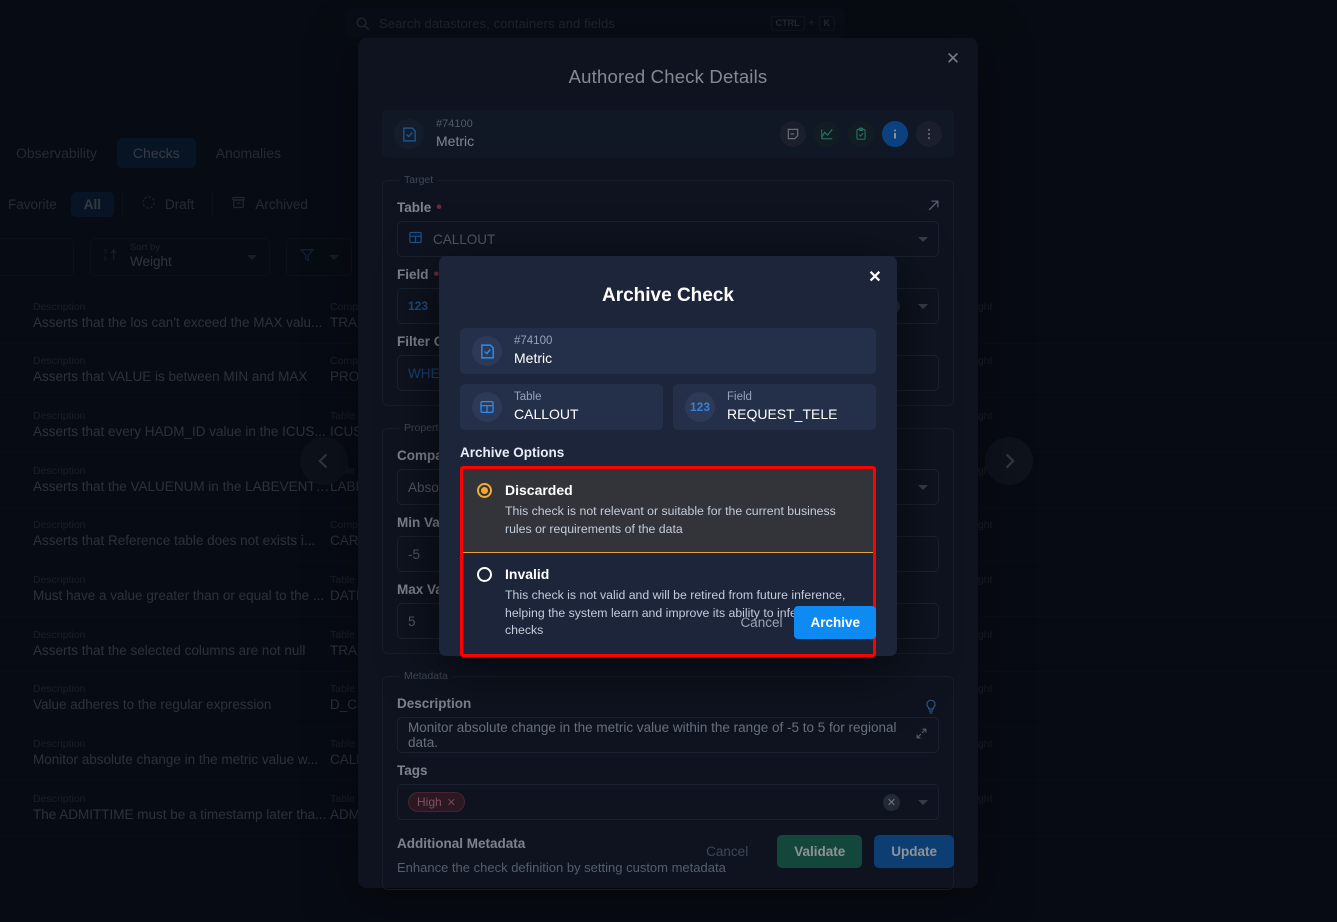  What do you see at coordinates (739, 397) in the screenshot?
I see `archive-field-label: Field` at bounding box center [739, 397].